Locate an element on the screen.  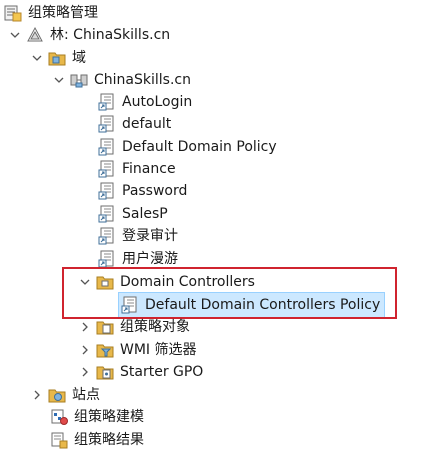
tree-node-label: SalesP is located at coordinates (145, 214).